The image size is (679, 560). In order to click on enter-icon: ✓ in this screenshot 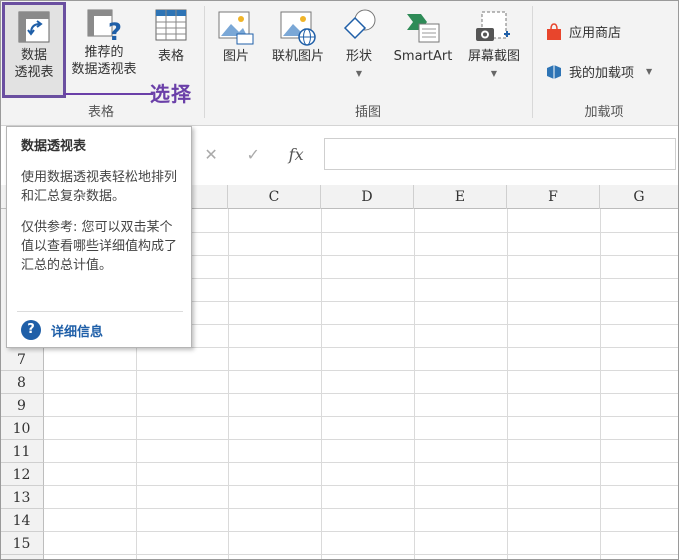, I will do `click(253, 154)`.